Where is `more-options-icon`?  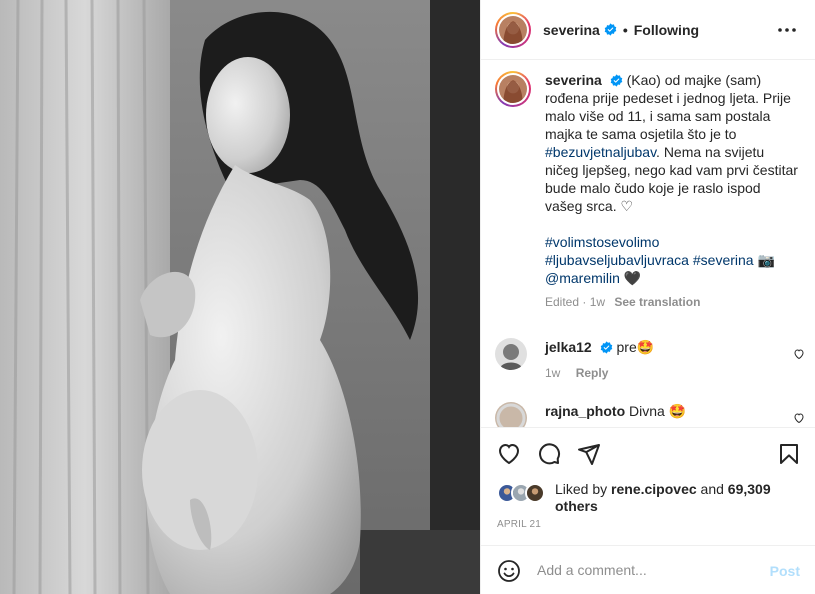 more-options-icon is located at coordinates (787, 30).